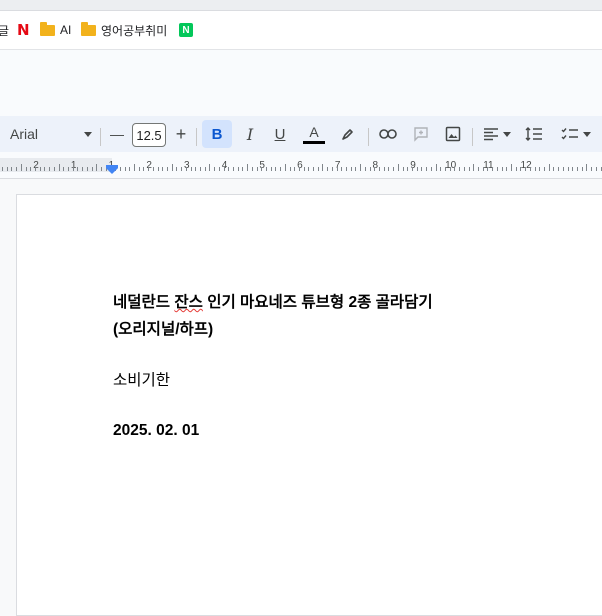  What do you see at coordinates (280, 134) in the screenshot?
I see `underline-button: U` at bounding box center [280, 134].